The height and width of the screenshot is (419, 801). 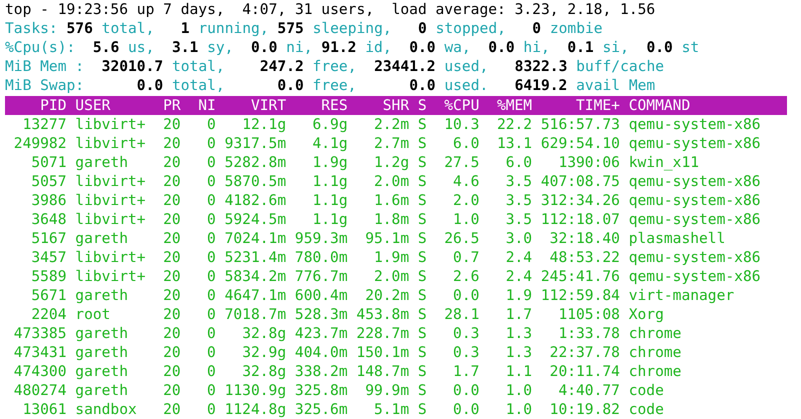 I want to click on table-cell-text: 228.7m, so click(x=382, y=333).